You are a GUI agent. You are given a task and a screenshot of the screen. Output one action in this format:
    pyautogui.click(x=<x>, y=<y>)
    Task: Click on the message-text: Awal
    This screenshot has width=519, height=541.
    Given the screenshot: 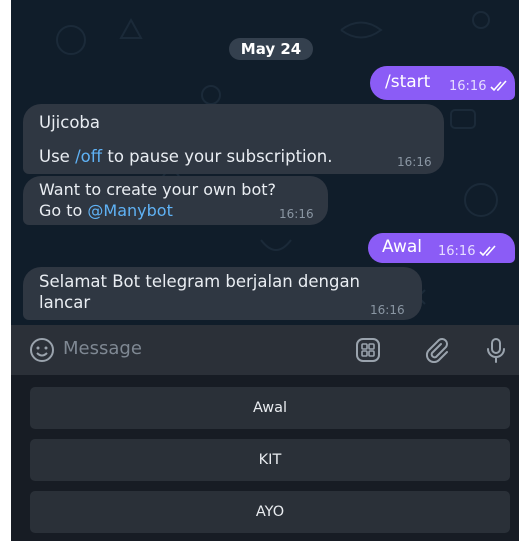 What is the action you would take?
    pyautogui.click(x=402, y=247)
    